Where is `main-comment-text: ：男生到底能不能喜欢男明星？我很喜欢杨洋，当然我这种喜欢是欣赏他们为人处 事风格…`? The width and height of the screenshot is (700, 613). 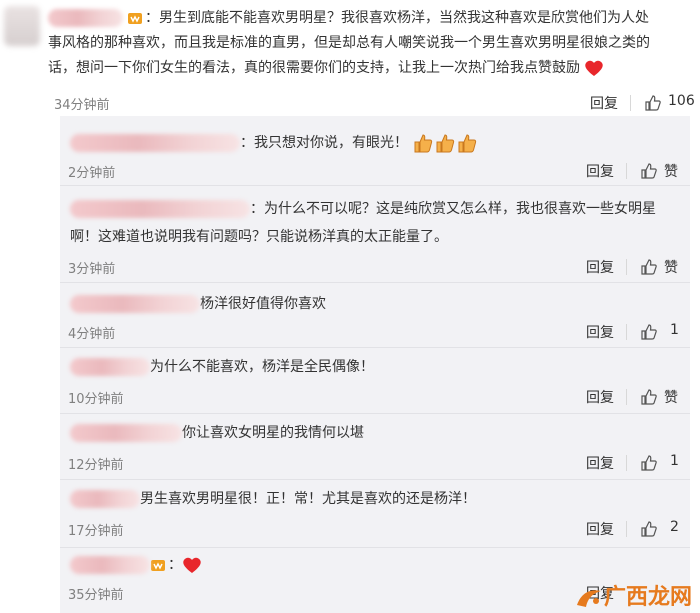
main-comment-text: ：男生到底能不能喜欢男明星？我很喜欢杨洋，当然我这种喜欢是欣赏他们为人处 事风格… is located at coordinates (349, 42).